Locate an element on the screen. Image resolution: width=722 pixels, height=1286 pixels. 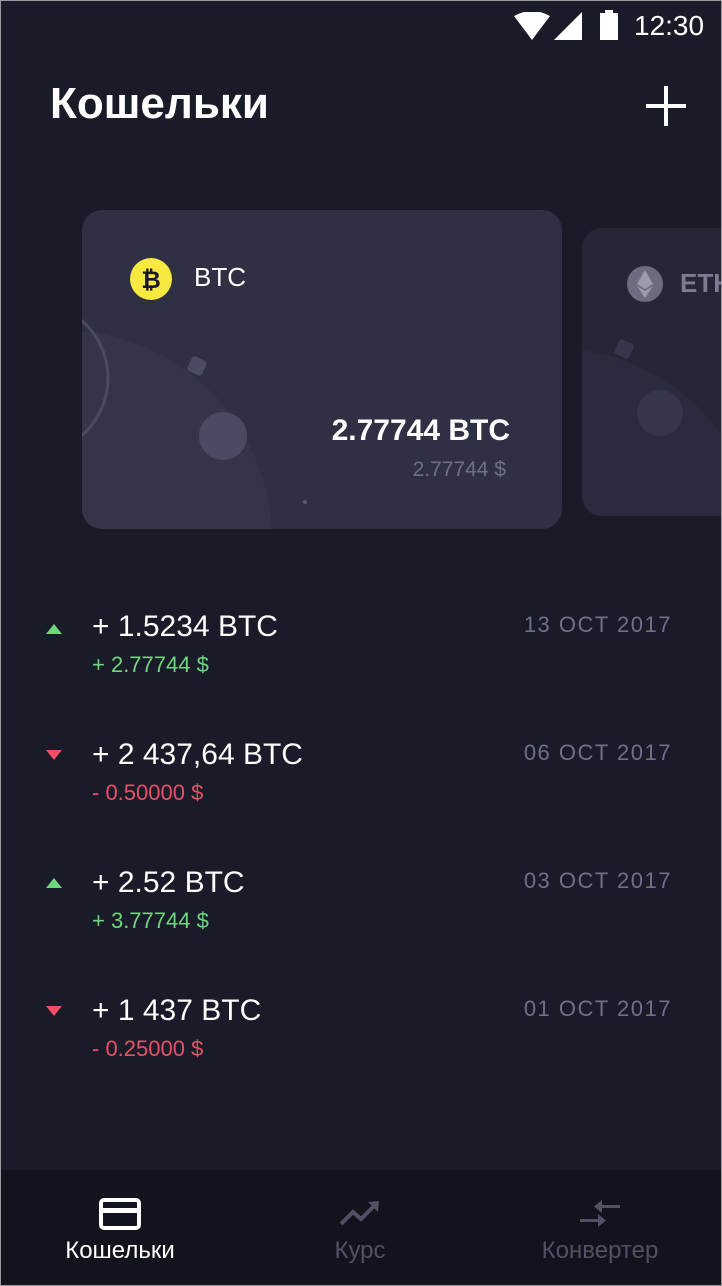
card-coin-symbol: ETH is located at coordinates (701, 283).